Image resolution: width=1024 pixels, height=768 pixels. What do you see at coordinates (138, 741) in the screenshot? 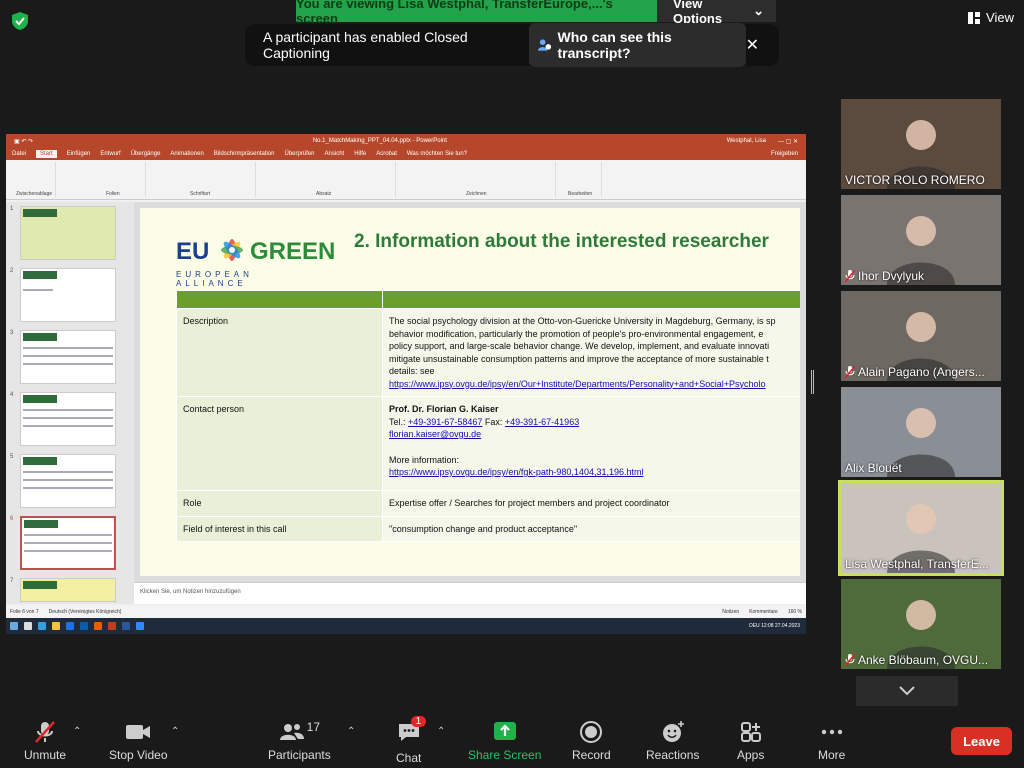
I see `stop-video-button: Stop Video` at bounding box center [138, 741].